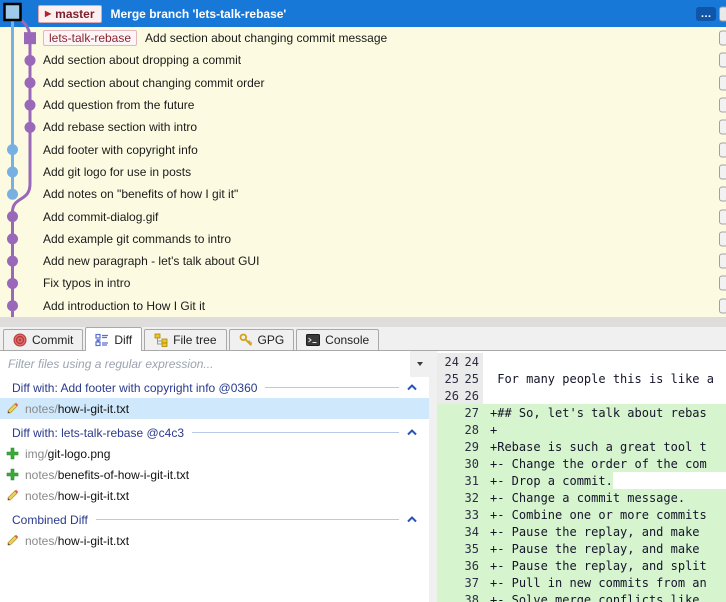 This screenshot has width=726, height=602. I want to click on tab-gpg: GPG, so click(261, 339).